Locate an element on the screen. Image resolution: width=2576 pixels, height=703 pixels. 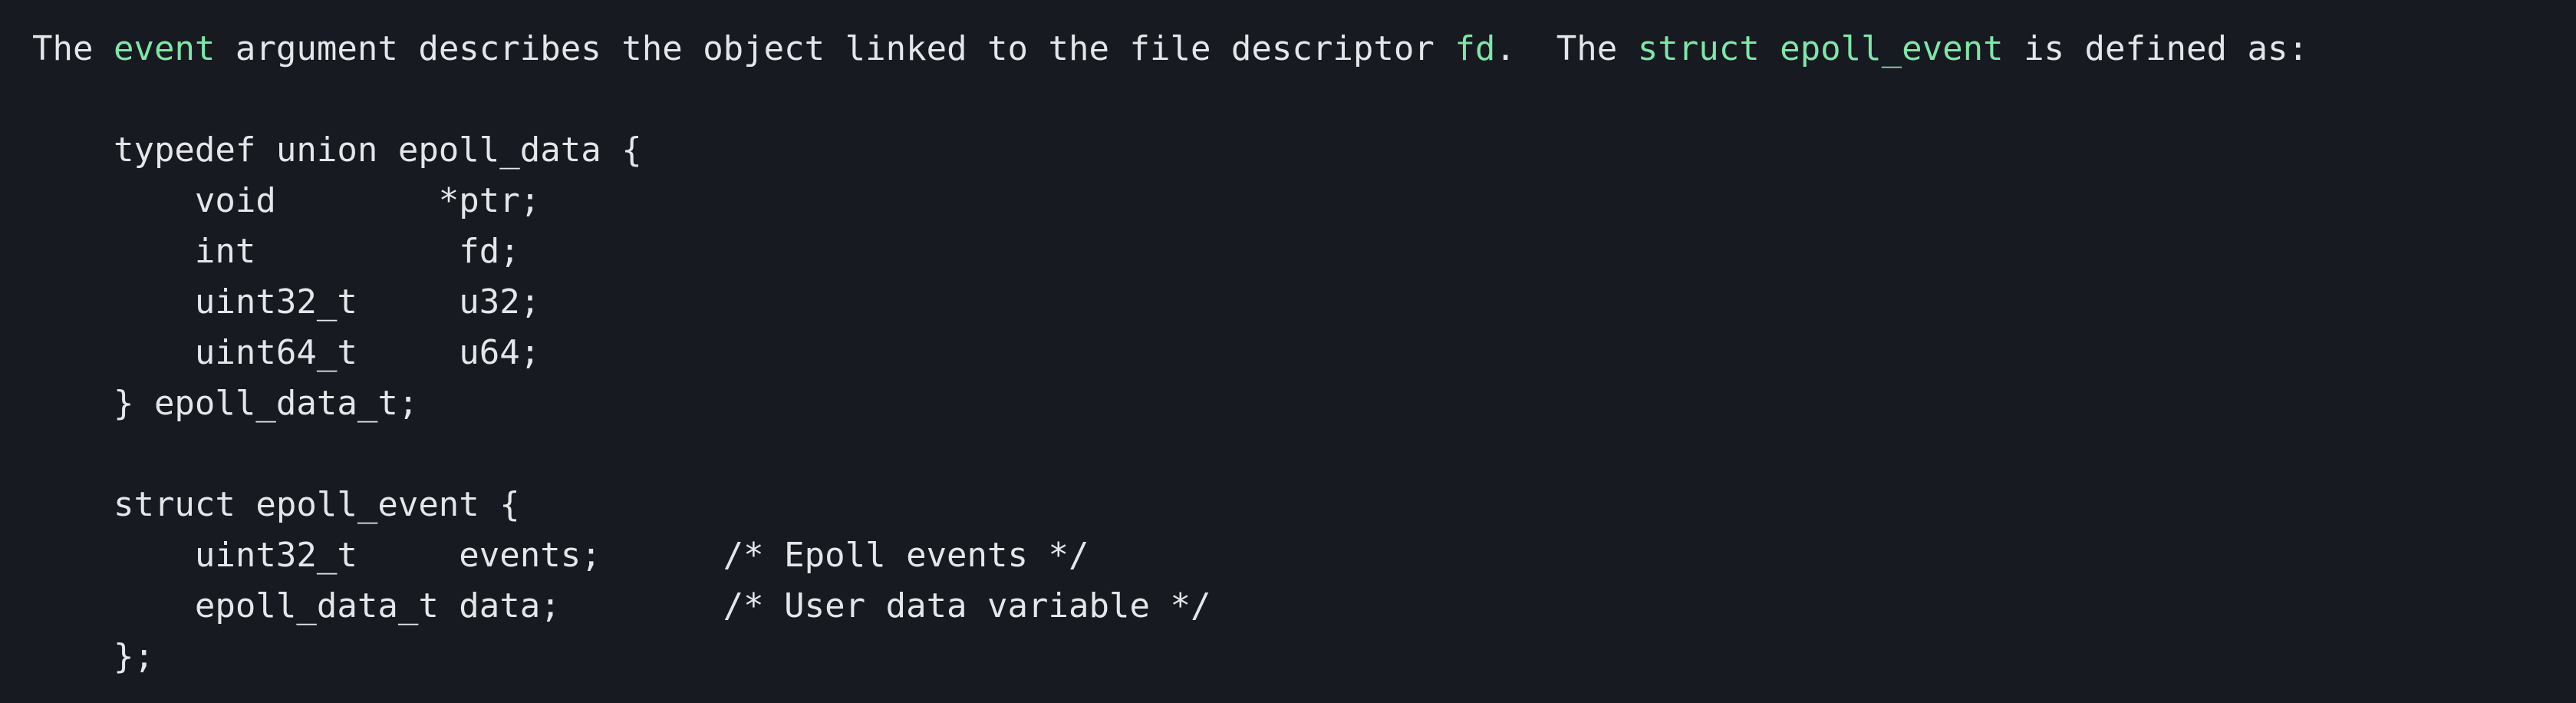
fd-highlight: fd is located at coordinates (1475, 49).